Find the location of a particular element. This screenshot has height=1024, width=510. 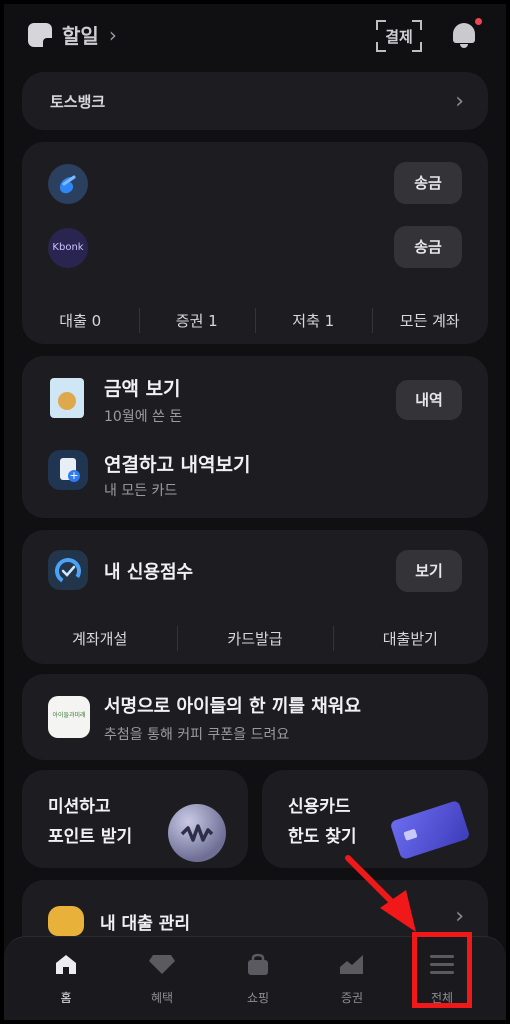

connect-cards-subtitle: 내 모든 카드 is located at coordinates (141, 491).